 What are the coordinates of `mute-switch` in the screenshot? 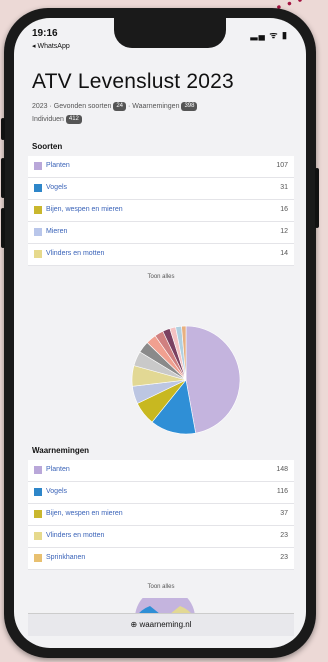 It's located at (3, 129).